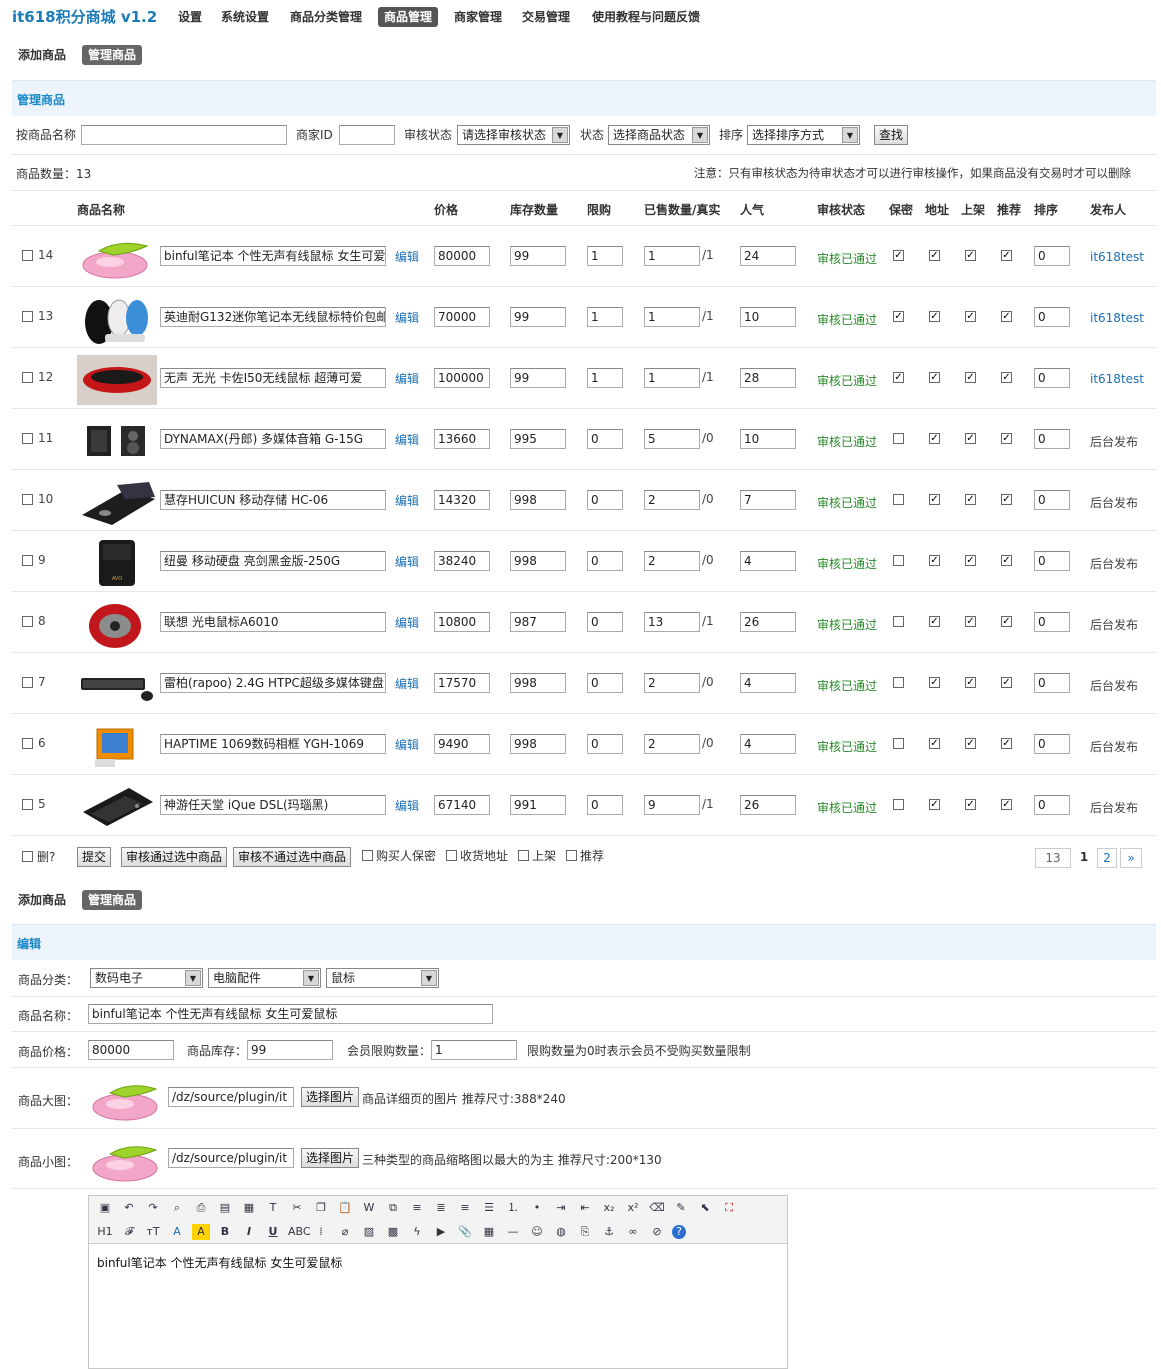 The height and width of the screenshot is (1369, 1161). Describe the element at coordinates (462, 561) in the screenshot. I see `price-field: 38240` at that location.